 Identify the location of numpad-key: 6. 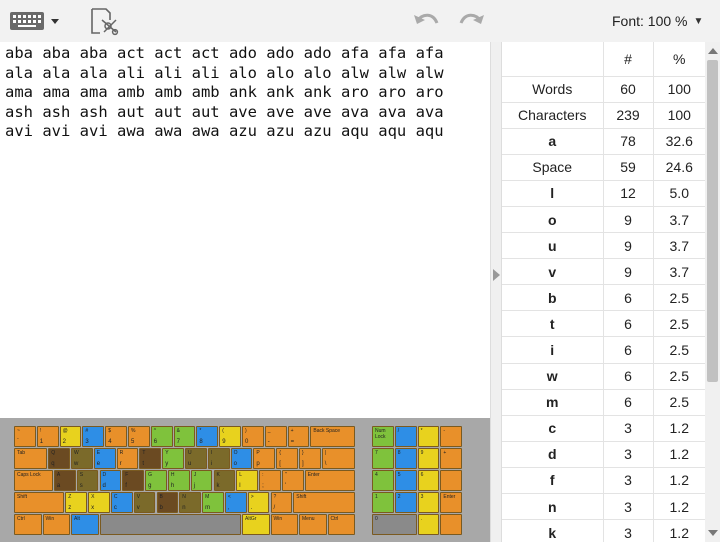
(428, 480).